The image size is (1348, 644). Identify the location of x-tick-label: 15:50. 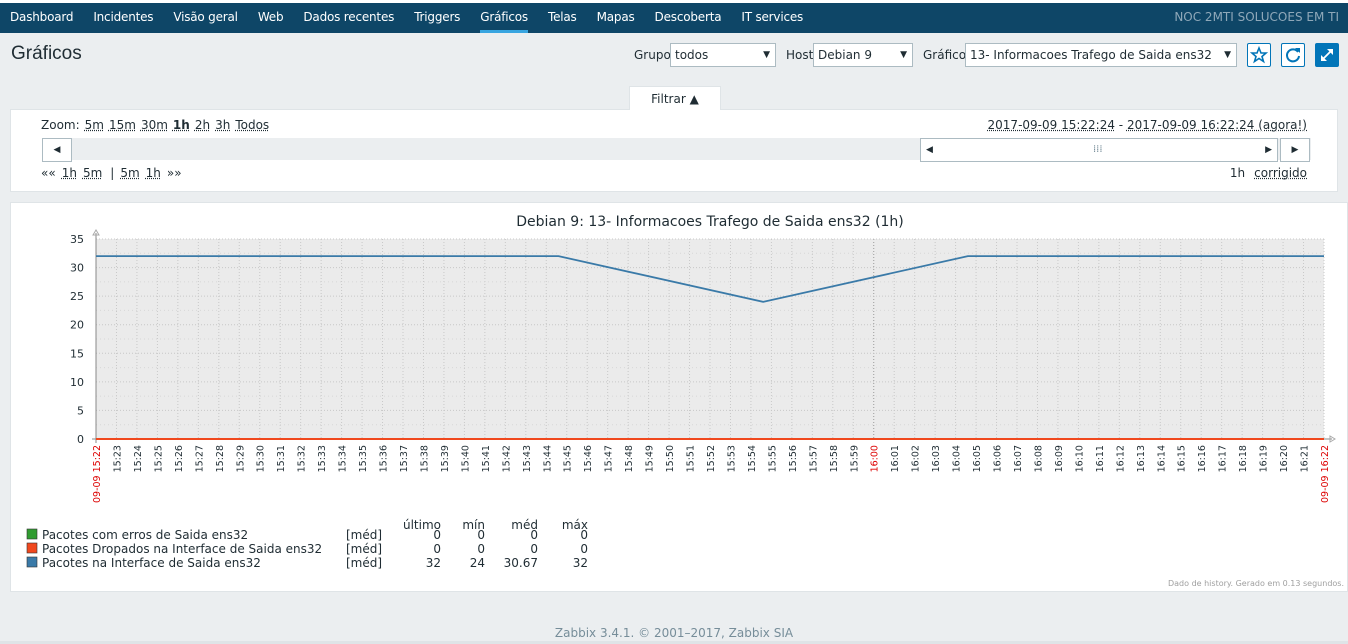
(670, 458).